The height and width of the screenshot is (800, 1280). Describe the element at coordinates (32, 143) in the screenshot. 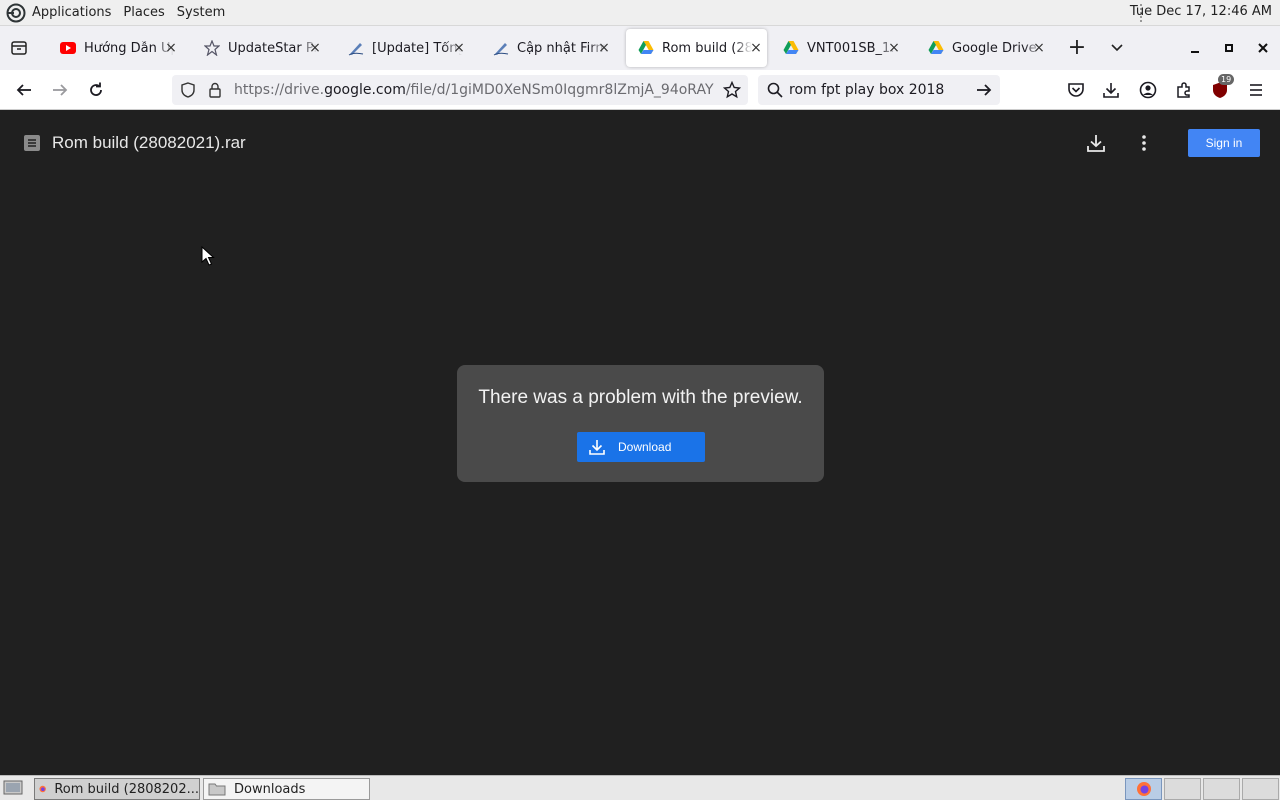

I see `archive-file-icon` at that location.